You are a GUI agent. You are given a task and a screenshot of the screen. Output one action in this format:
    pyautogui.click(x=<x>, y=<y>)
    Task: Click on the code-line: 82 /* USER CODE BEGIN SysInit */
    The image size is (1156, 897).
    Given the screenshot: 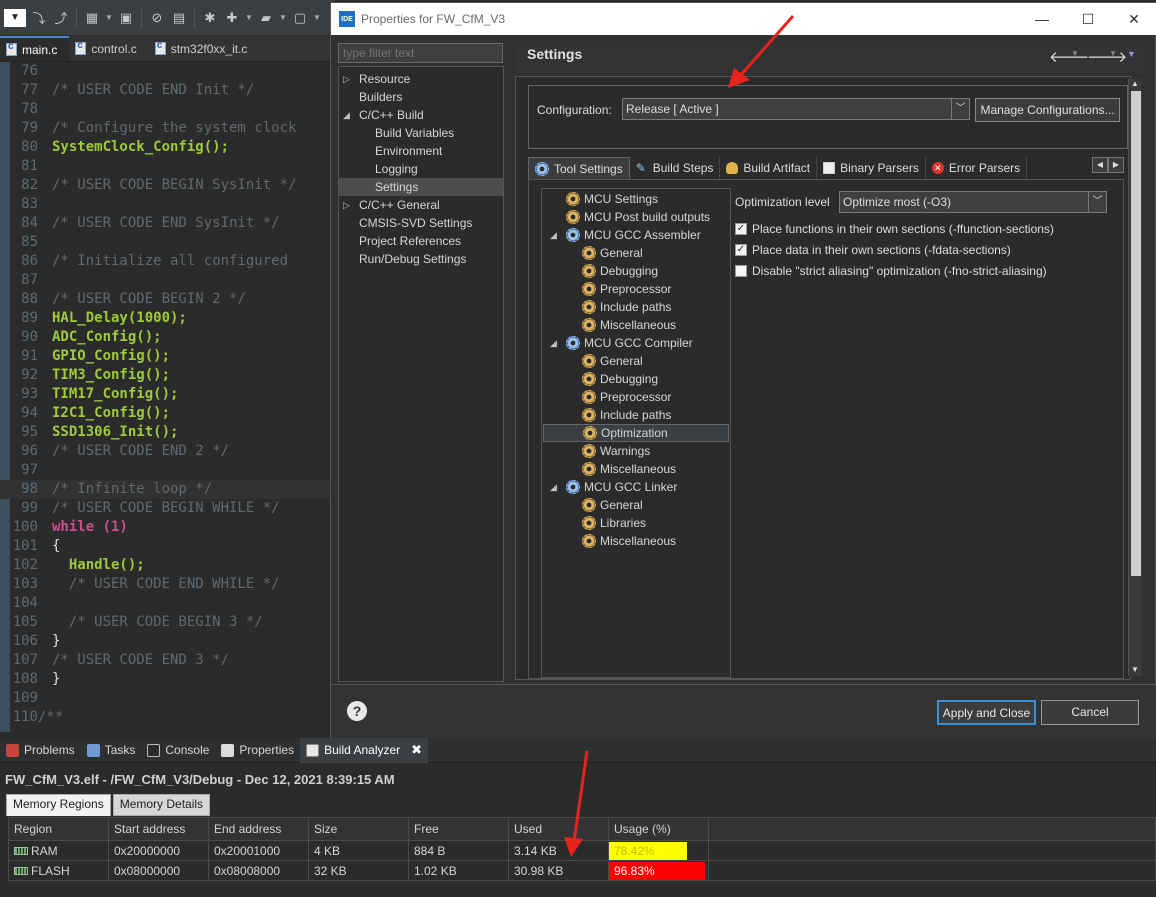 What is the action you would take?
    pyautogui.click(x=167, y=185)
    